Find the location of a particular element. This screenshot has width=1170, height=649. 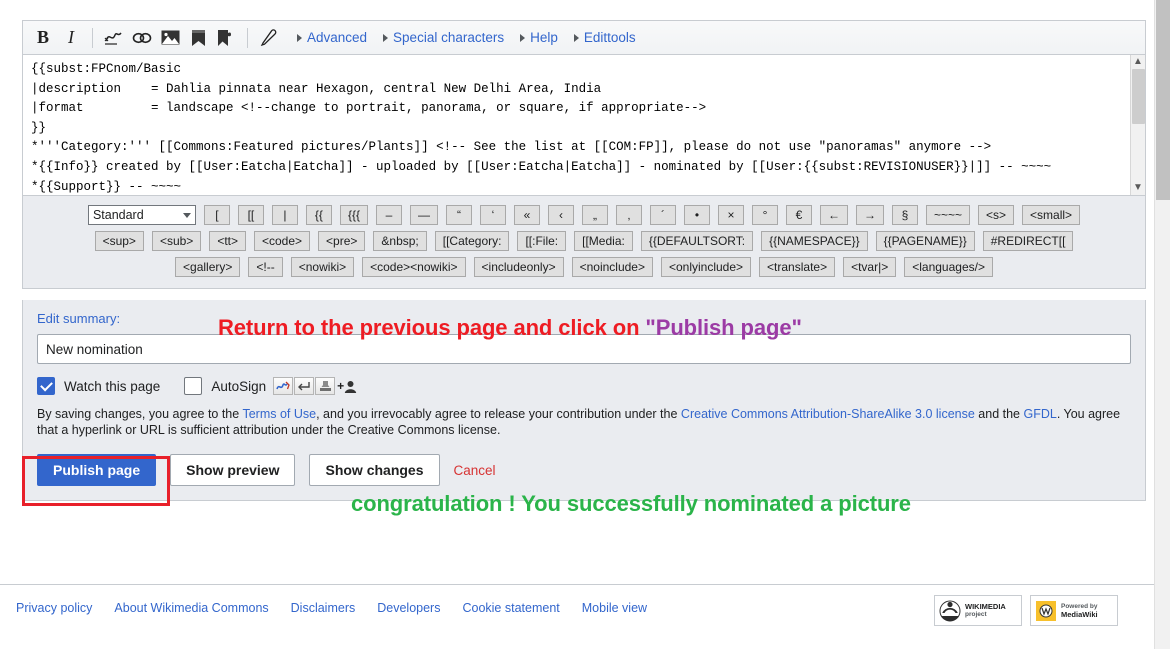

toolbar-link-advanced: Advanced is located at coordinates (332, 37).